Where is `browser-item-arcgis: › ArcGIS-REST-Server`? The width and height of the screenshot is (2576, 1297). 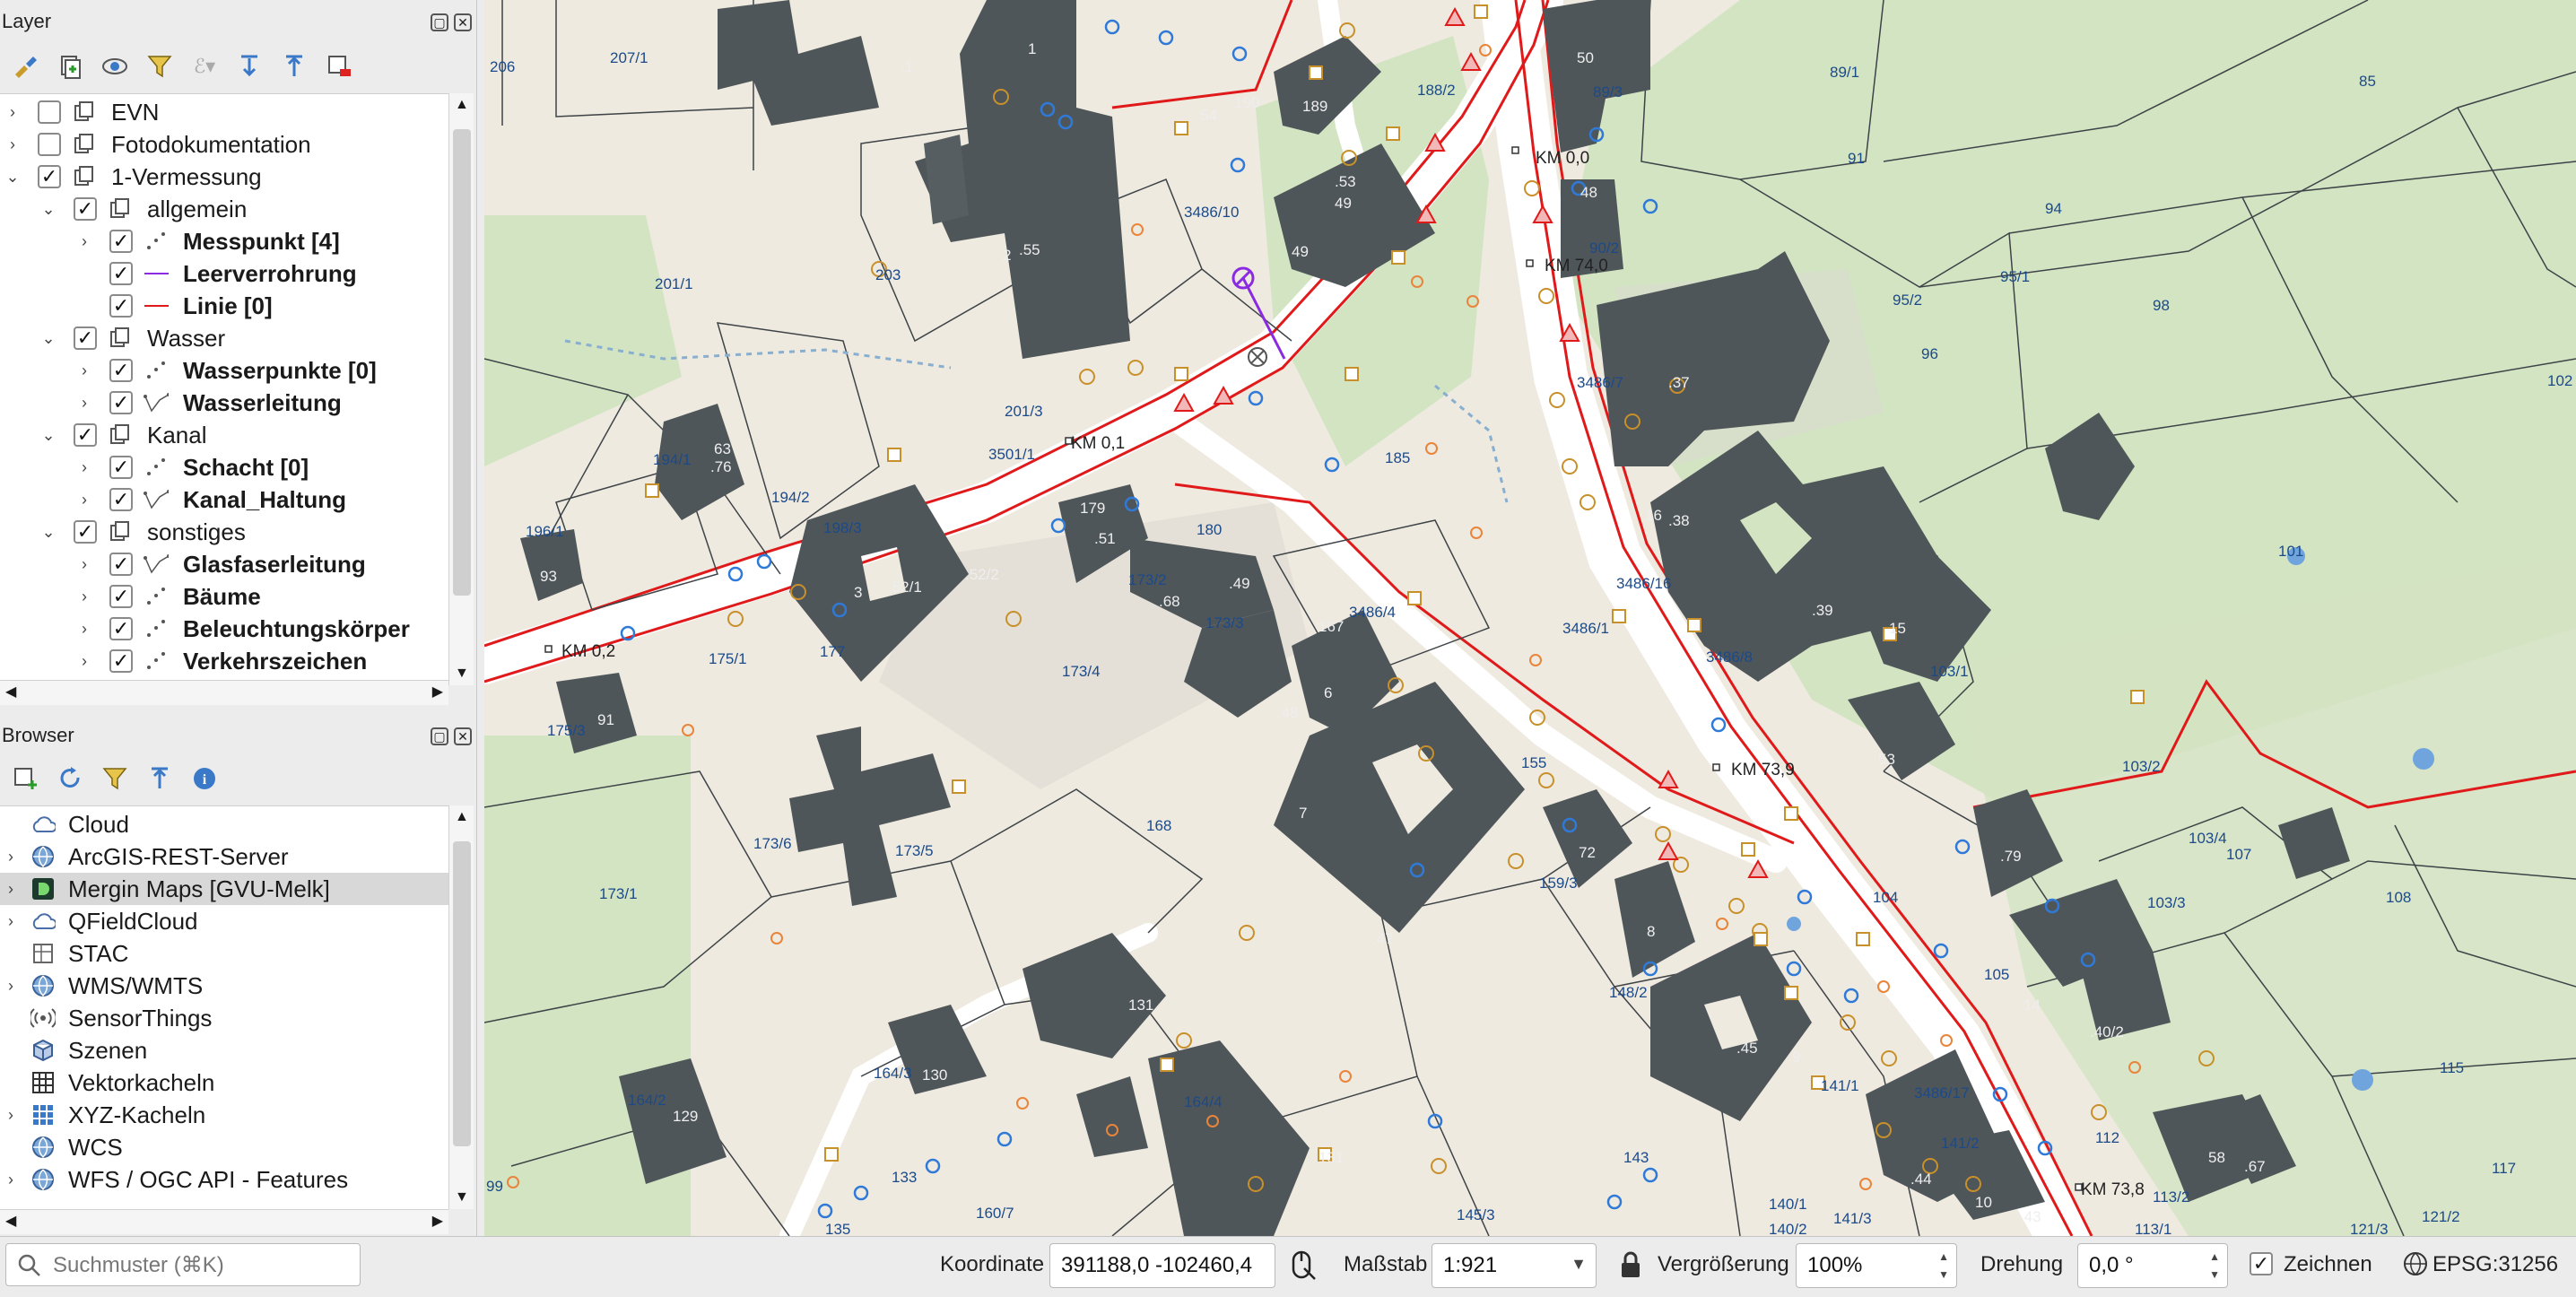
browser-item-arcgis: › ArcGIS-REST-Server is located at coordinates (224, 856).